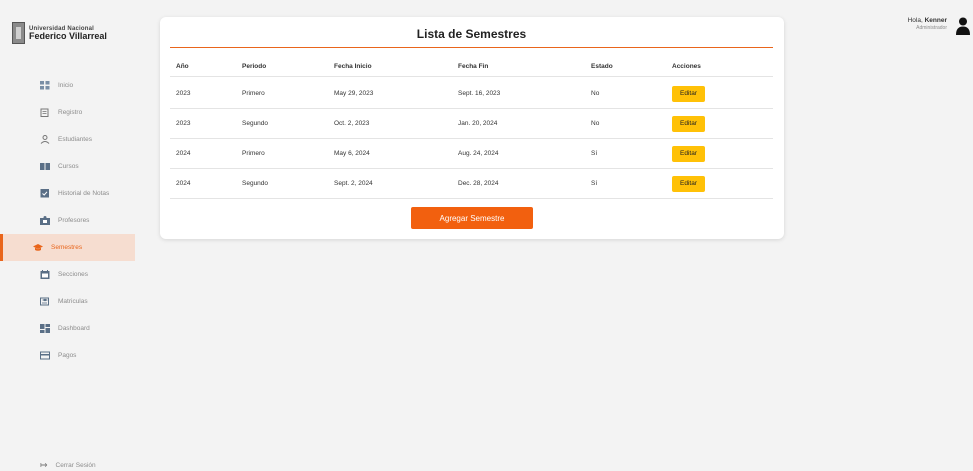  What do you see at coordinates (45, 328) in the screenshot?
I see `dashboard-icon` at bounding box center [45, 328].